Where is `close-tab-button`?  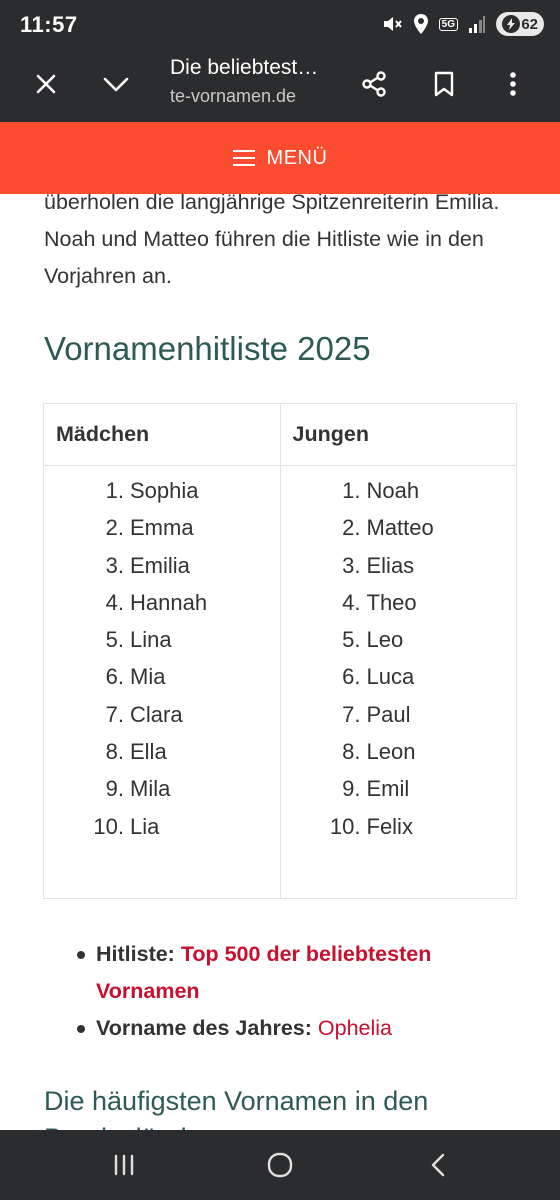 close-tab-button is located at coordinates (46, 84).